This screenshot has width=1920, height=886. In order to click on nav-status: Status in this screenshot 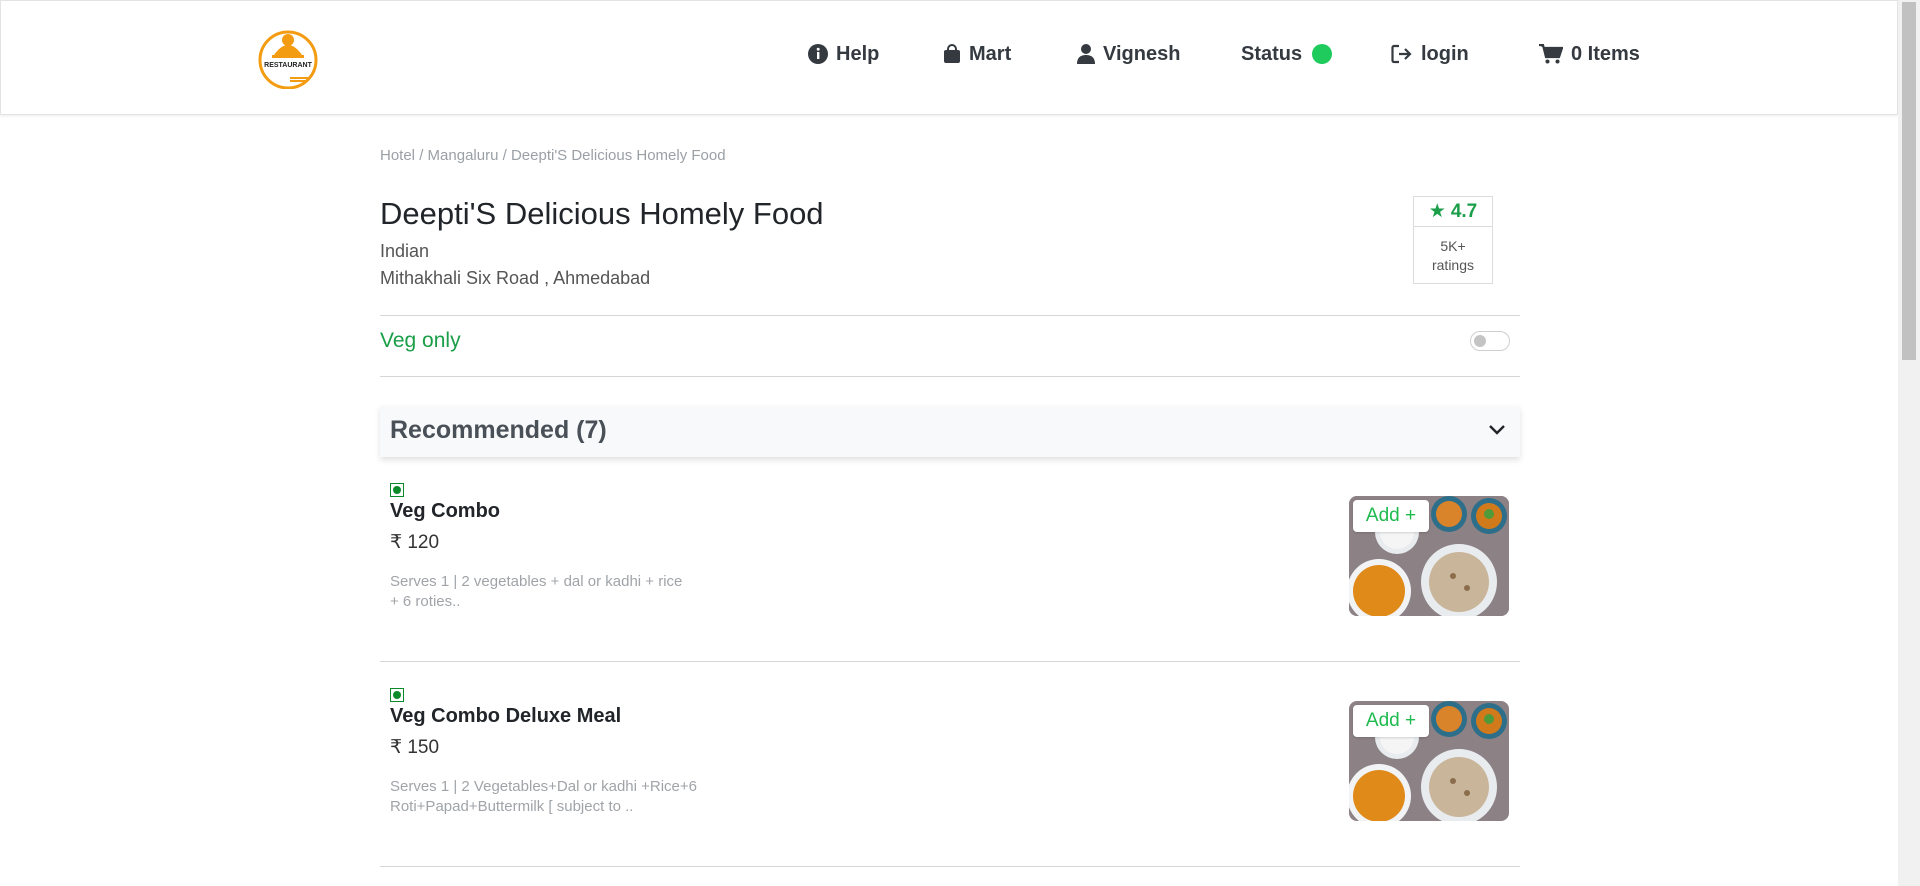, I will do `click(1287, 54)`.